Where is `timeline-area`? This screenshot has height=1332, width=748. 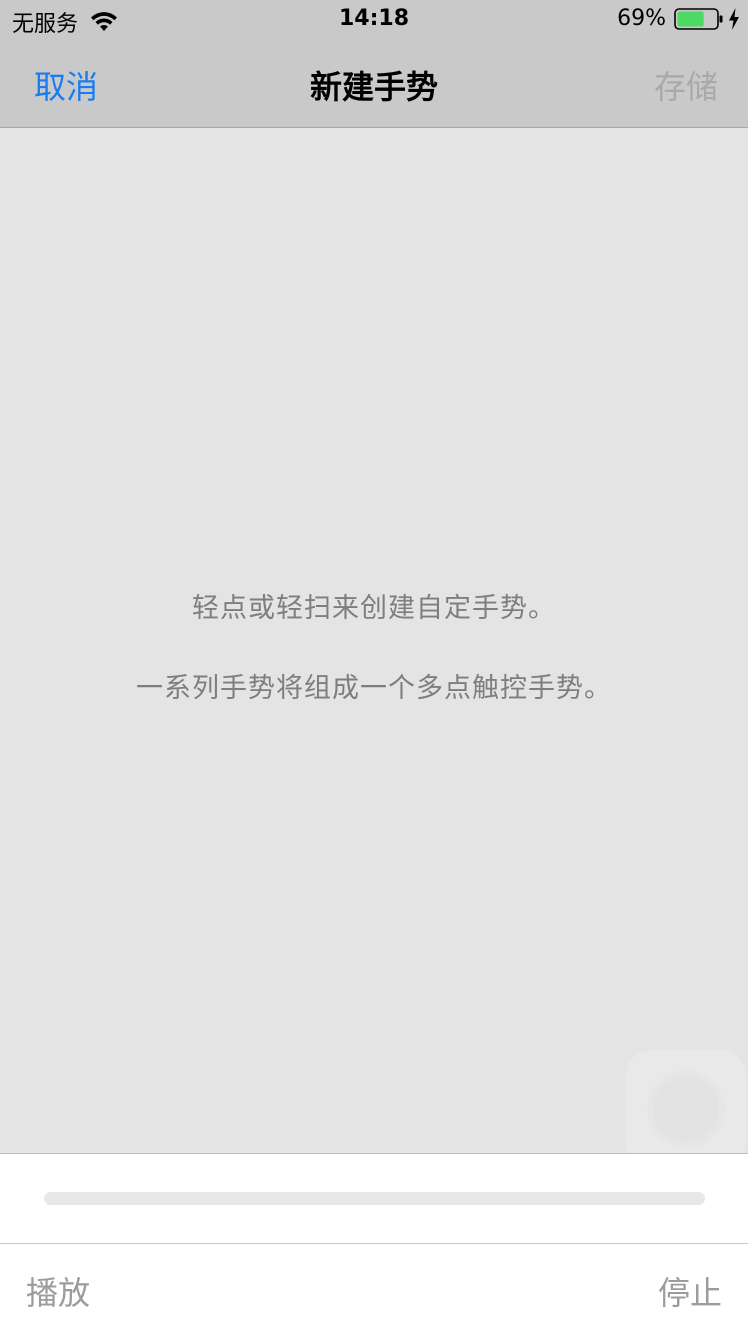
timeline-area is located at coordinates (374, 1198).